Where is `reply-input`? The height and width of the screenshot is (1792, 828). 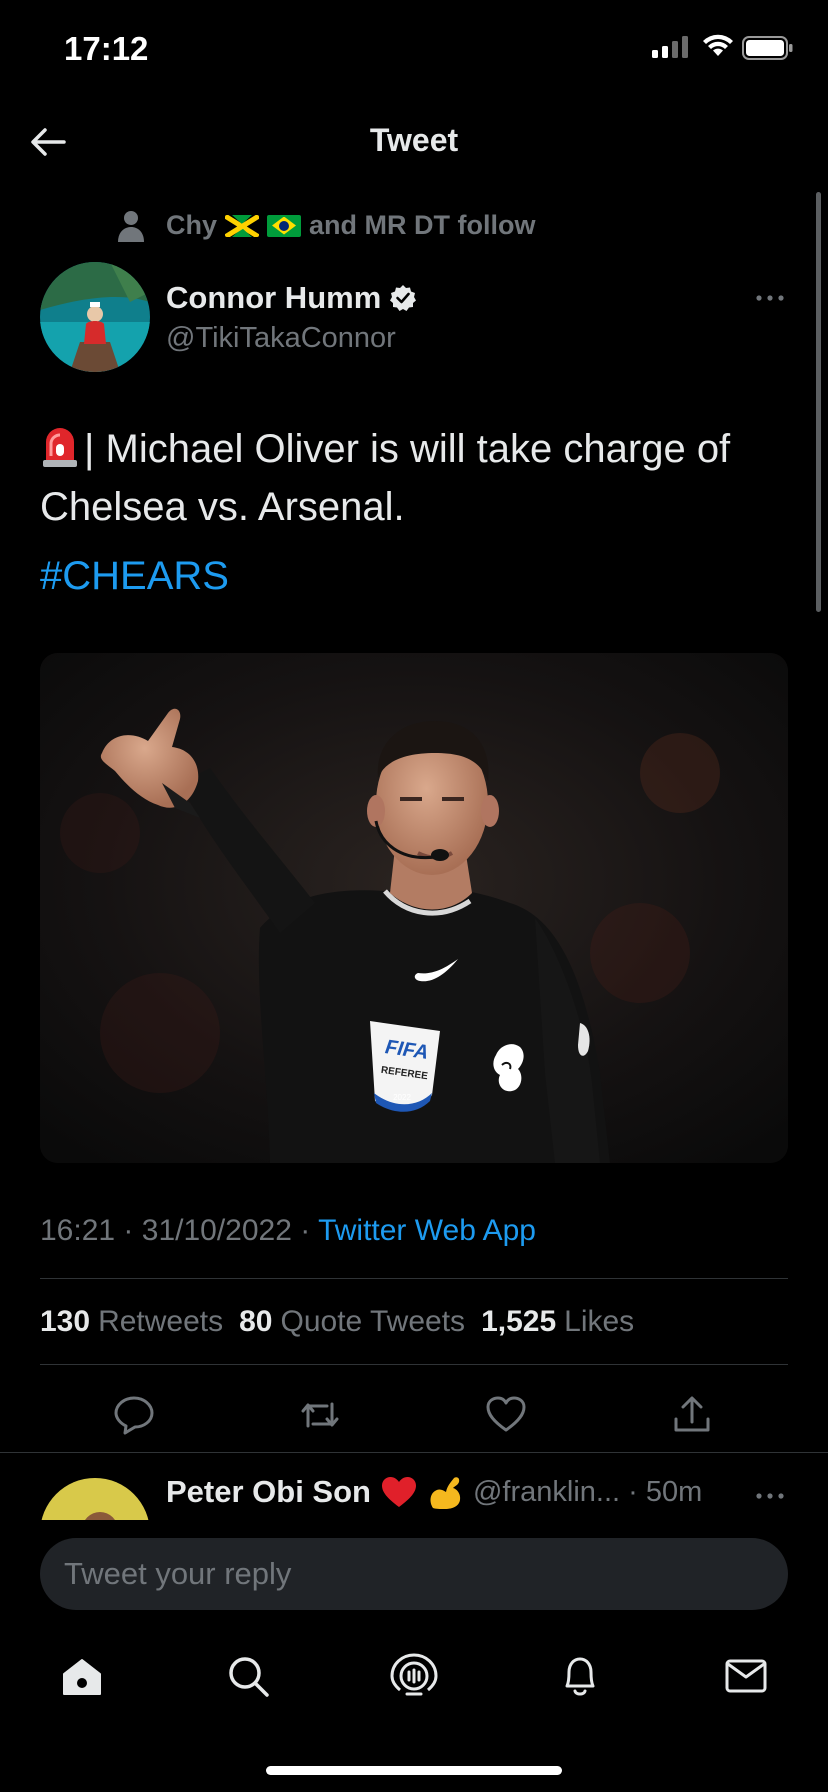
reply-input is located at coordinates (414, 1574).